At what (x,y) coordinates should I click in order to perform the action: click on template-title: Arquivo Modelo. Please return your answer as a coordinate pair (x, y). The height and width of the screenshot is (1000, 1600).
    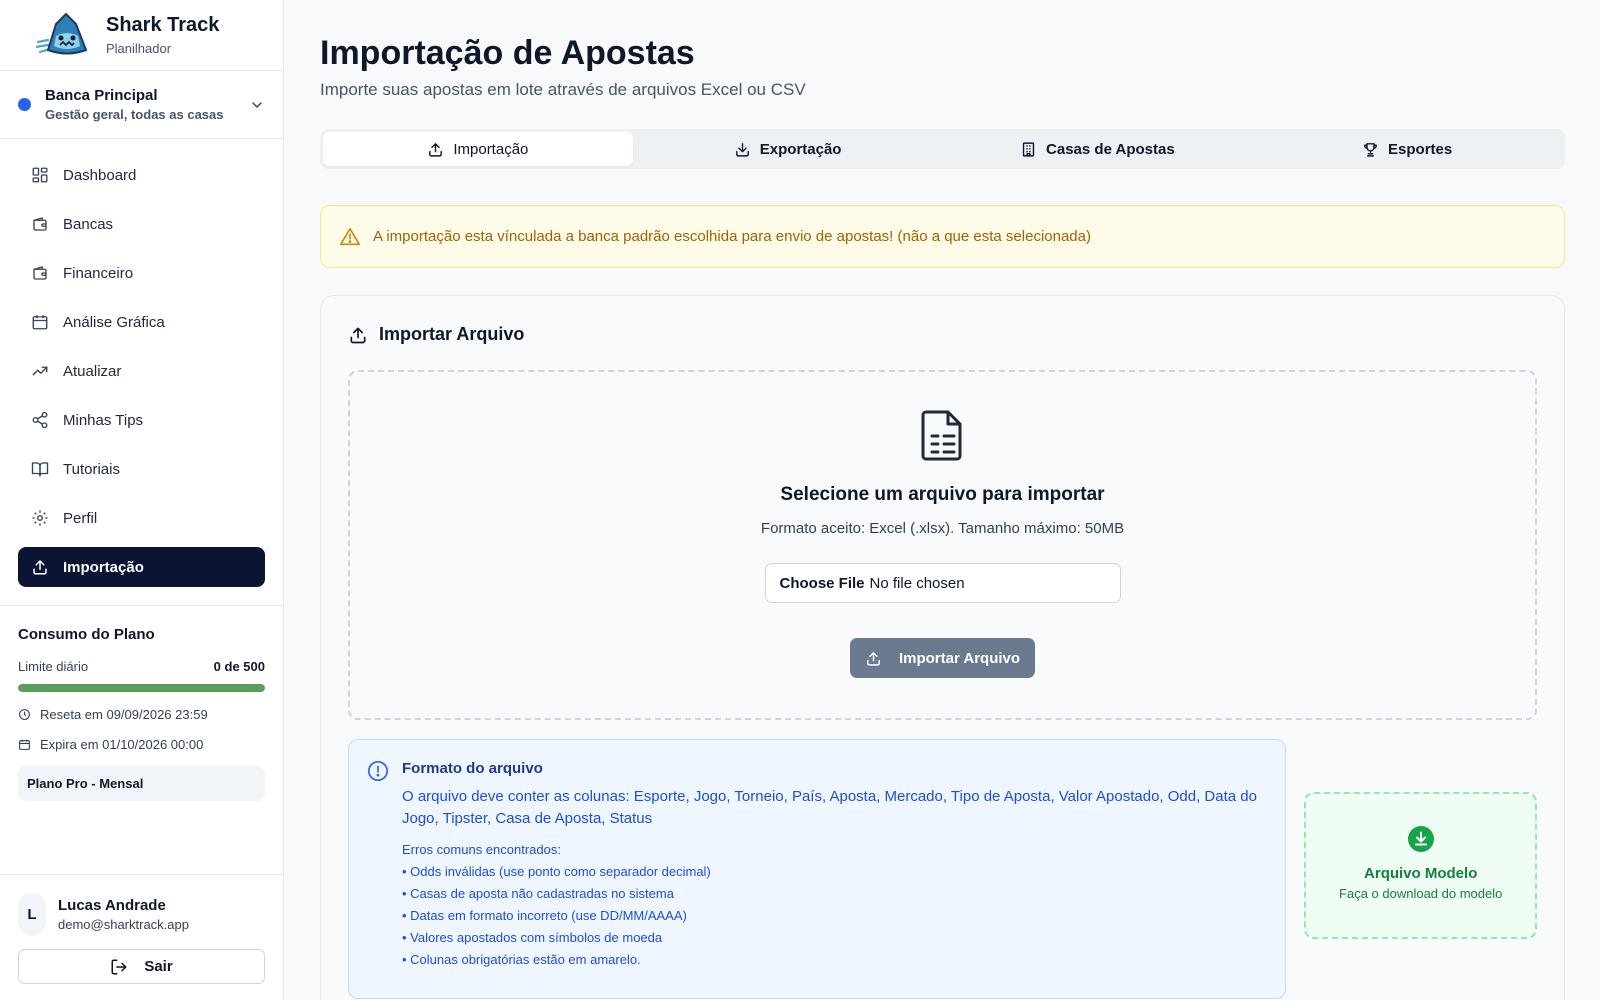
    Looking at the image, I should click on (1421, 873).